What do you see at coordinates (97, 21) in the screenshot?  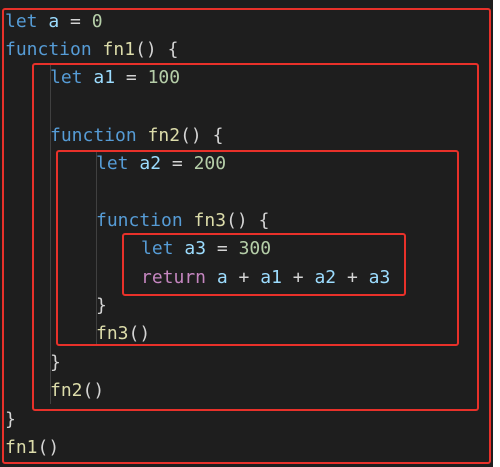 I see `number: 0` at bounding box center [97, 21].